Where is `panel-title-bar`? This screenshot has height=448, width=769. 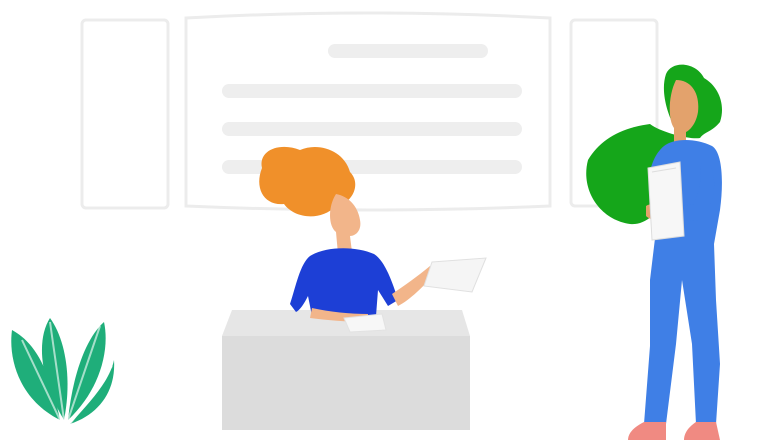
panel-title-bar is located at coordinates (408, 51).